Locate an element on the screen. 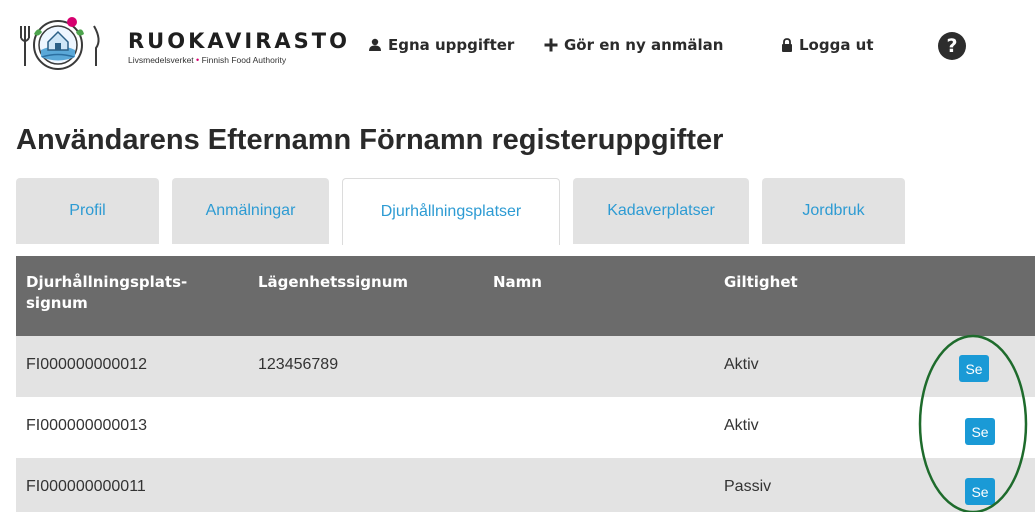 The height and width of the screenshot is (512, 1035). lock-icon is located at coordinates (787, 45).